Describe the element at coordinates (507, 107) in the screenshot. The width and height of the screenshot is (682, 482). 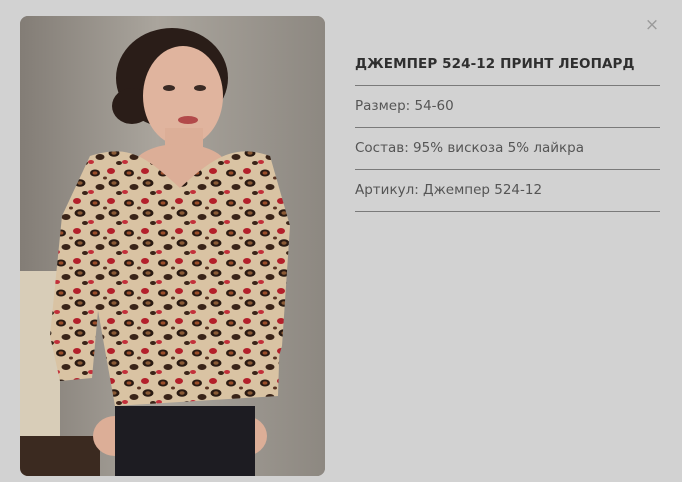
I see `product-size: Размер: 54-60` at that location.